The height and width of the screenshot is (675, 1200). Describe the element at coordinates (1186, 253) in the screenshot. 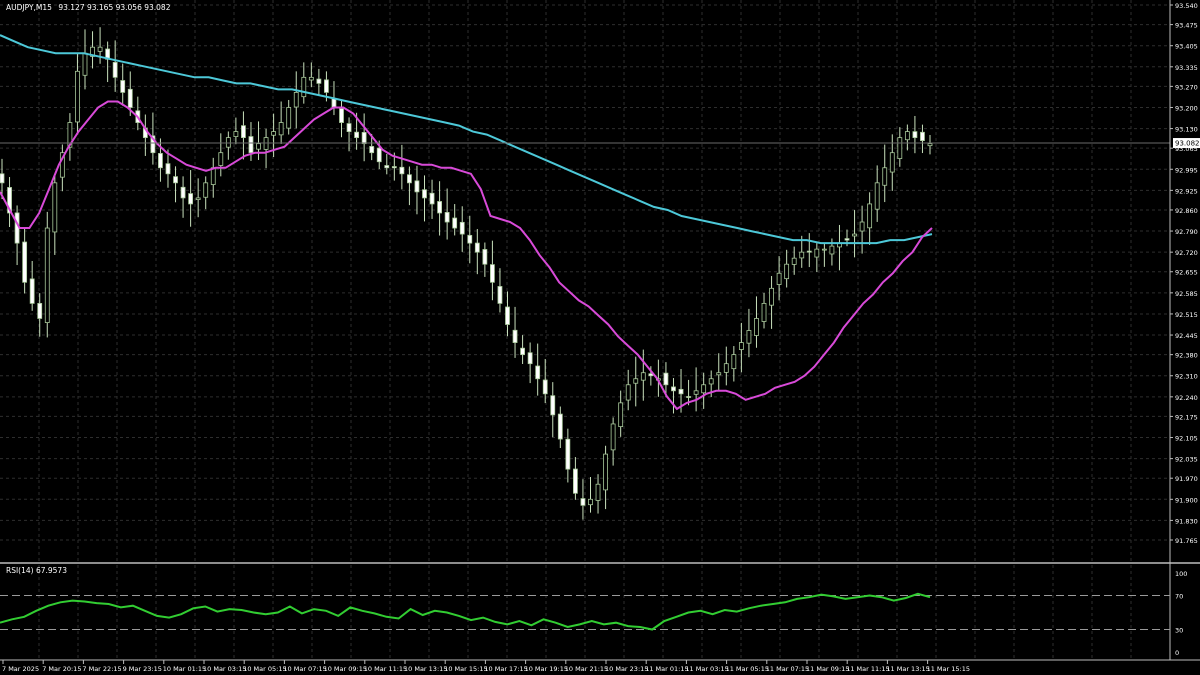

I see `price-tick-label: 92.720` at that location.